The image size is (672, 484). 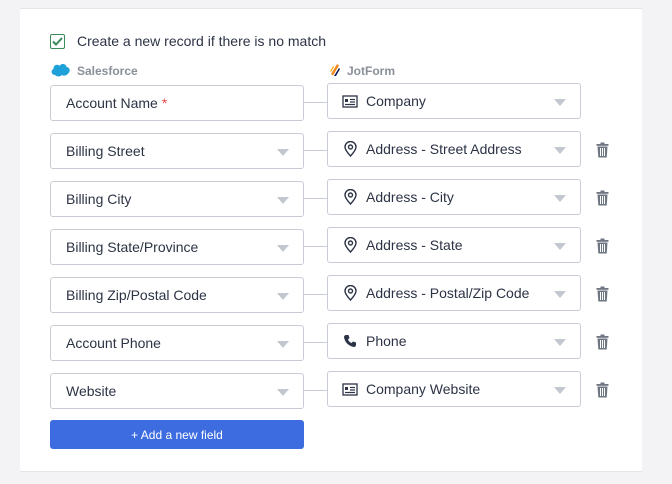 What do you see at coordinates (99, 199) in the screenshot?
I see `salesforce-field-label: Billing City` at bounding box center [99, 199].